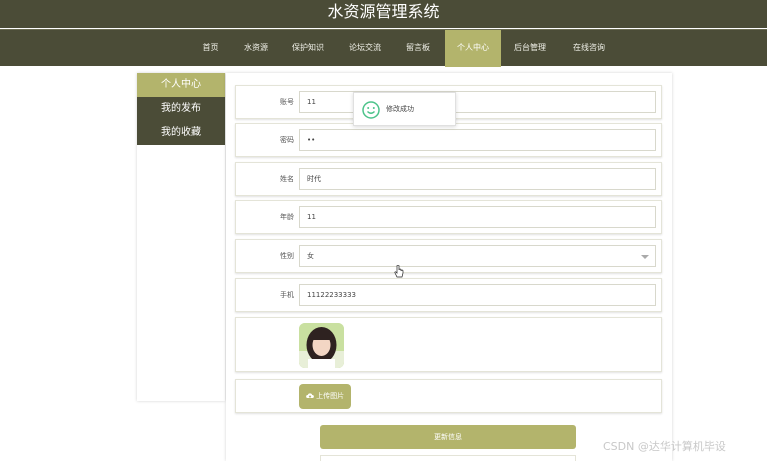 The width and height of the screenshot is (767, 461). I want to click on sidebar-item-personal-center: 个人中心, so click(181, 85).